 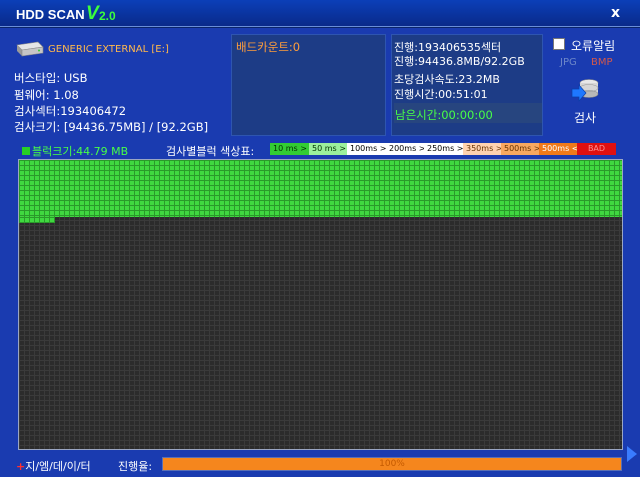 I want to click on app-title: HDD SCAN, so click(x=50, y=14).